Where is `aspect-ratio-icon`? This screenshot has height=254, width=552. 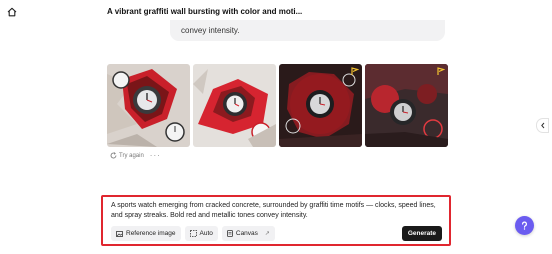 aspect-ratio-icon is located at coordinates (193, 233).